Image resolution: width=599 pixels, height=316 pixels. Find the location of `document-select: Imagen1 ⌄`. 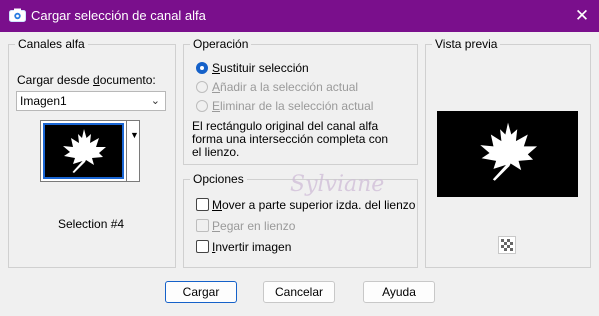

document-select: Imagen1 ⌄ is located at coordinates (91, 101).